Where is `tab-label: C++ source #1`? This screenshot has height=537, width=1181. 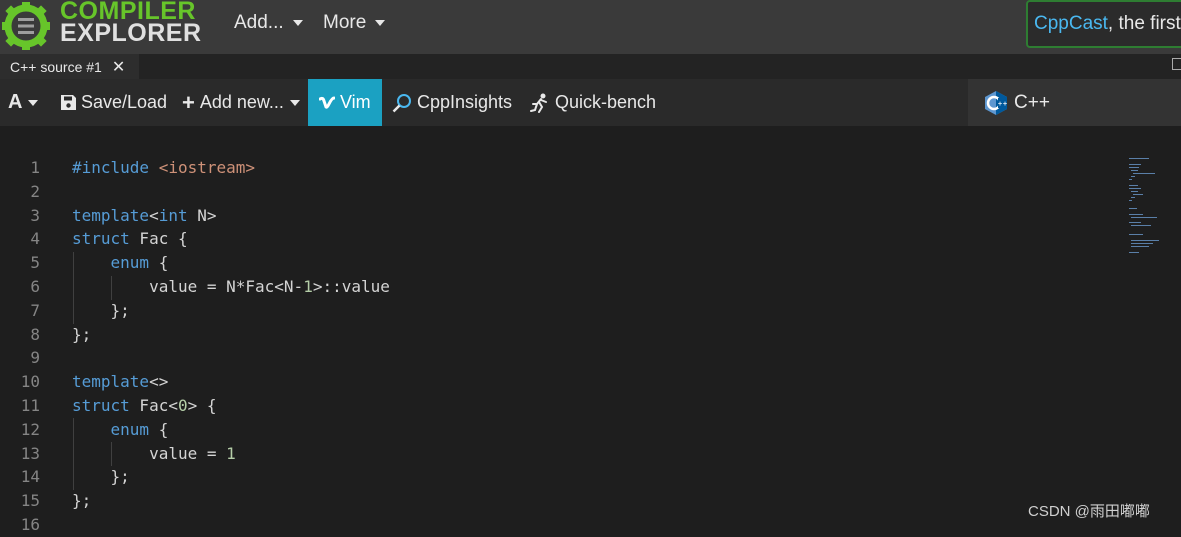
tab-label: C++ source #1 is located at coordinates (56, 66).